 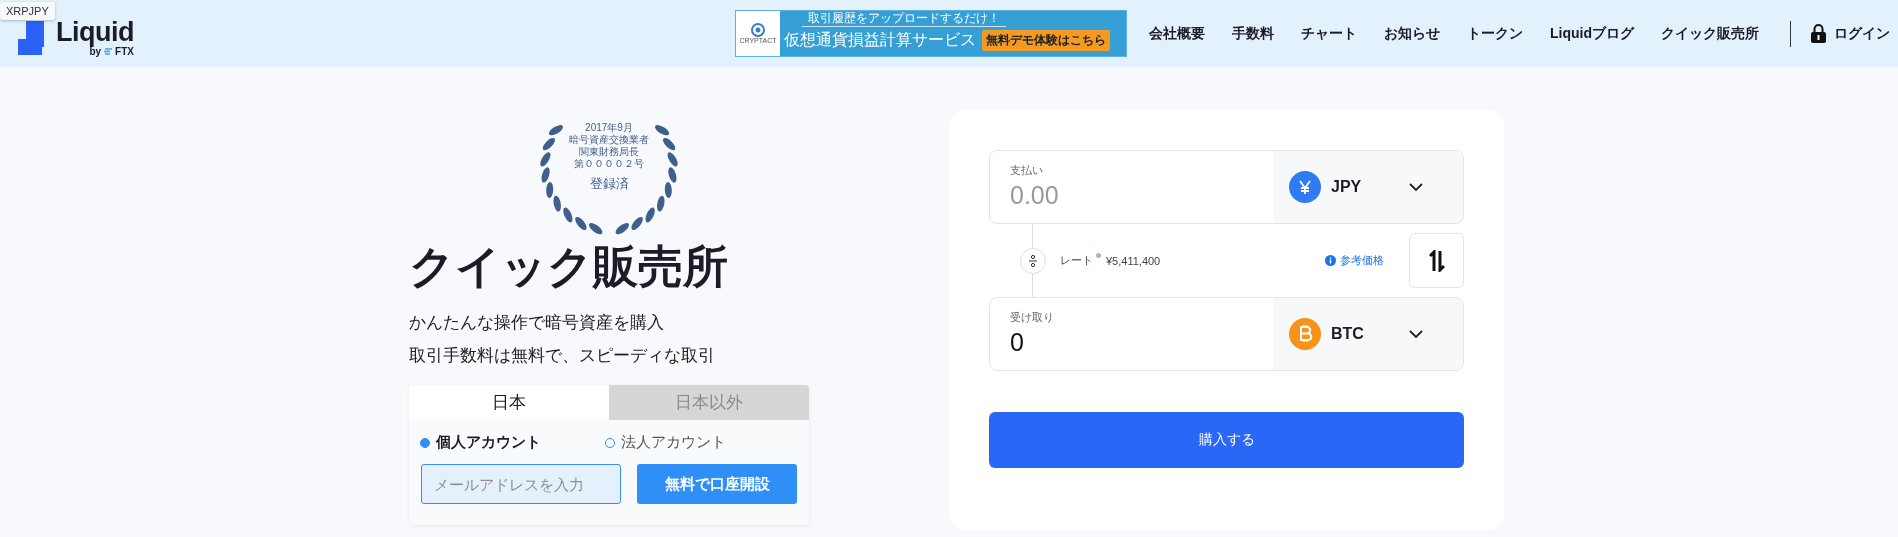 I want to click on nav-link: お知らせ, so click(x=1412, y=33).